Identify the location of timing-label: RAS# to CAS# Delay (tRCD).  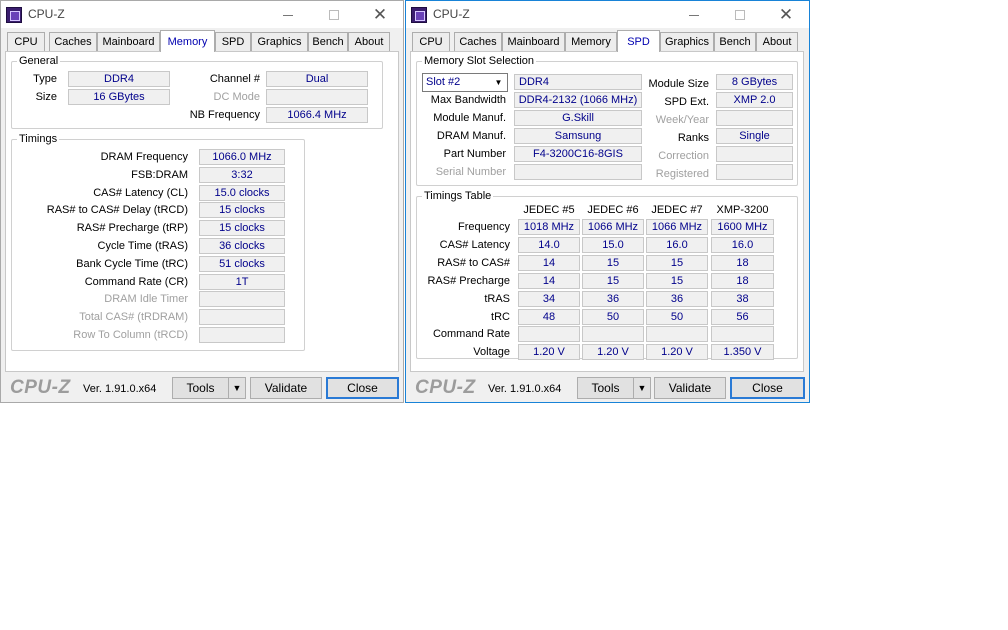
(117, 210).